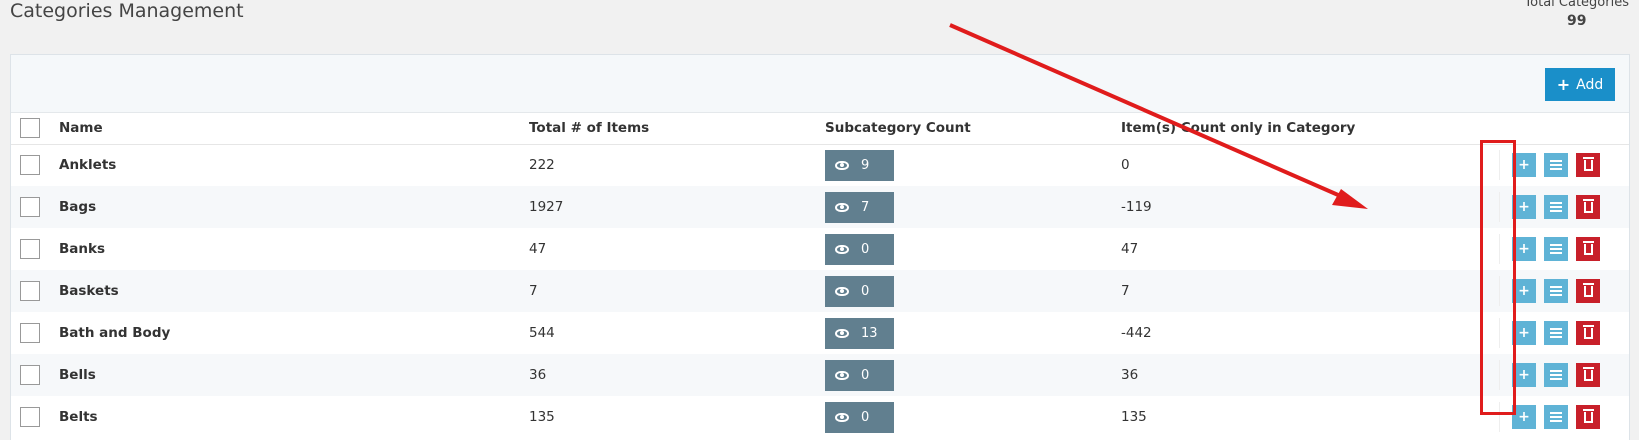 The height and width of the screenshot is (440, 1639). I want to click on total-categories-label: Total Categories, so click(1576, 5).